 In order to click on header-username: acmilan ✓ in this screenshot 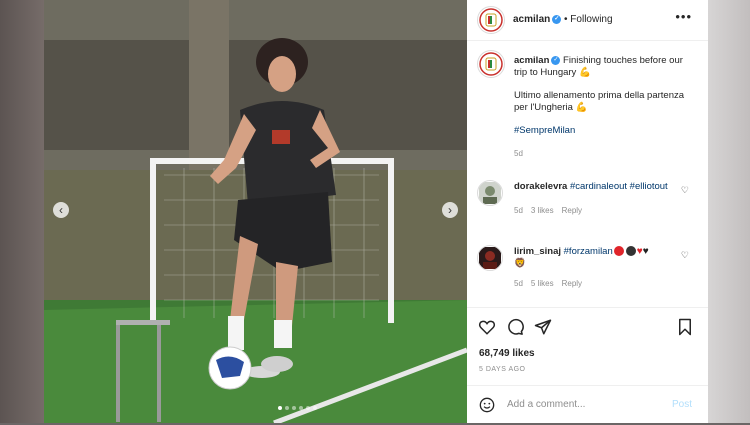, I will do `click(537, 19)`.